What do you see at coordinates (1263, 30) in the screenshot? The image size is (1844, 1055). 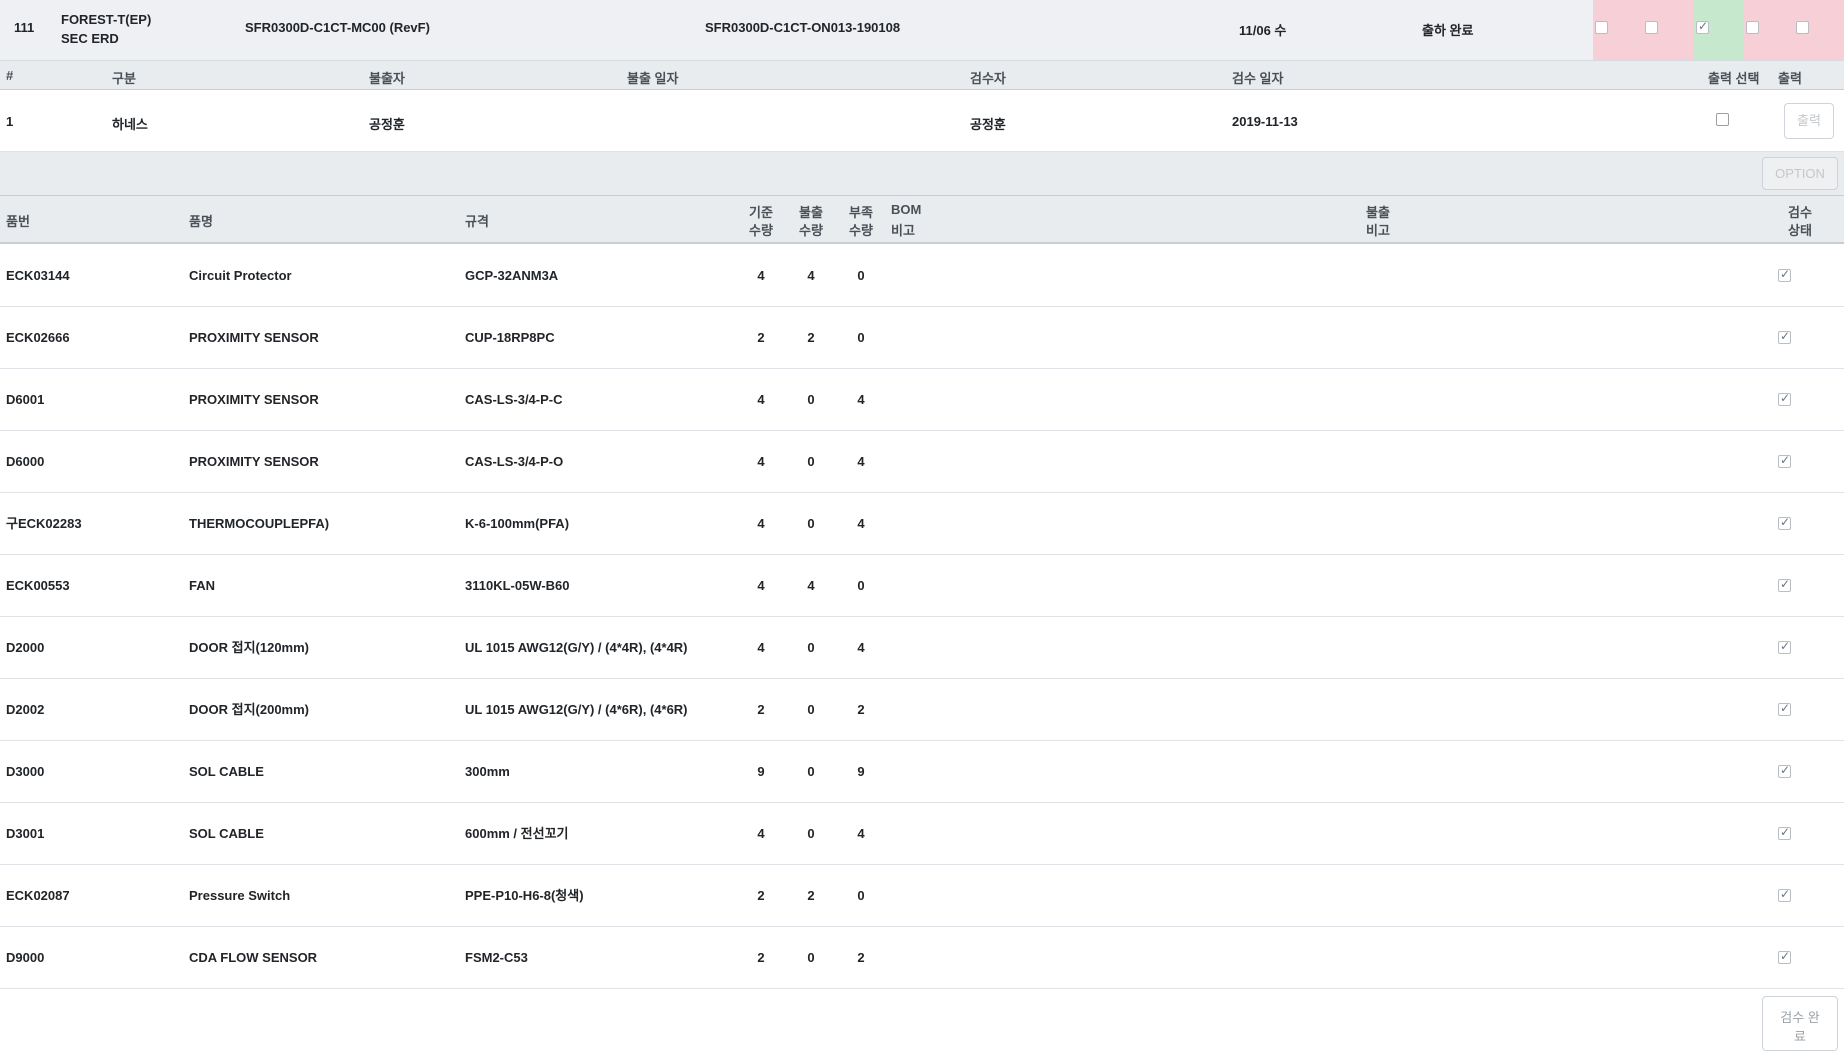 I see `order-date: 11/06 수` at bounding box center [1263, 30].